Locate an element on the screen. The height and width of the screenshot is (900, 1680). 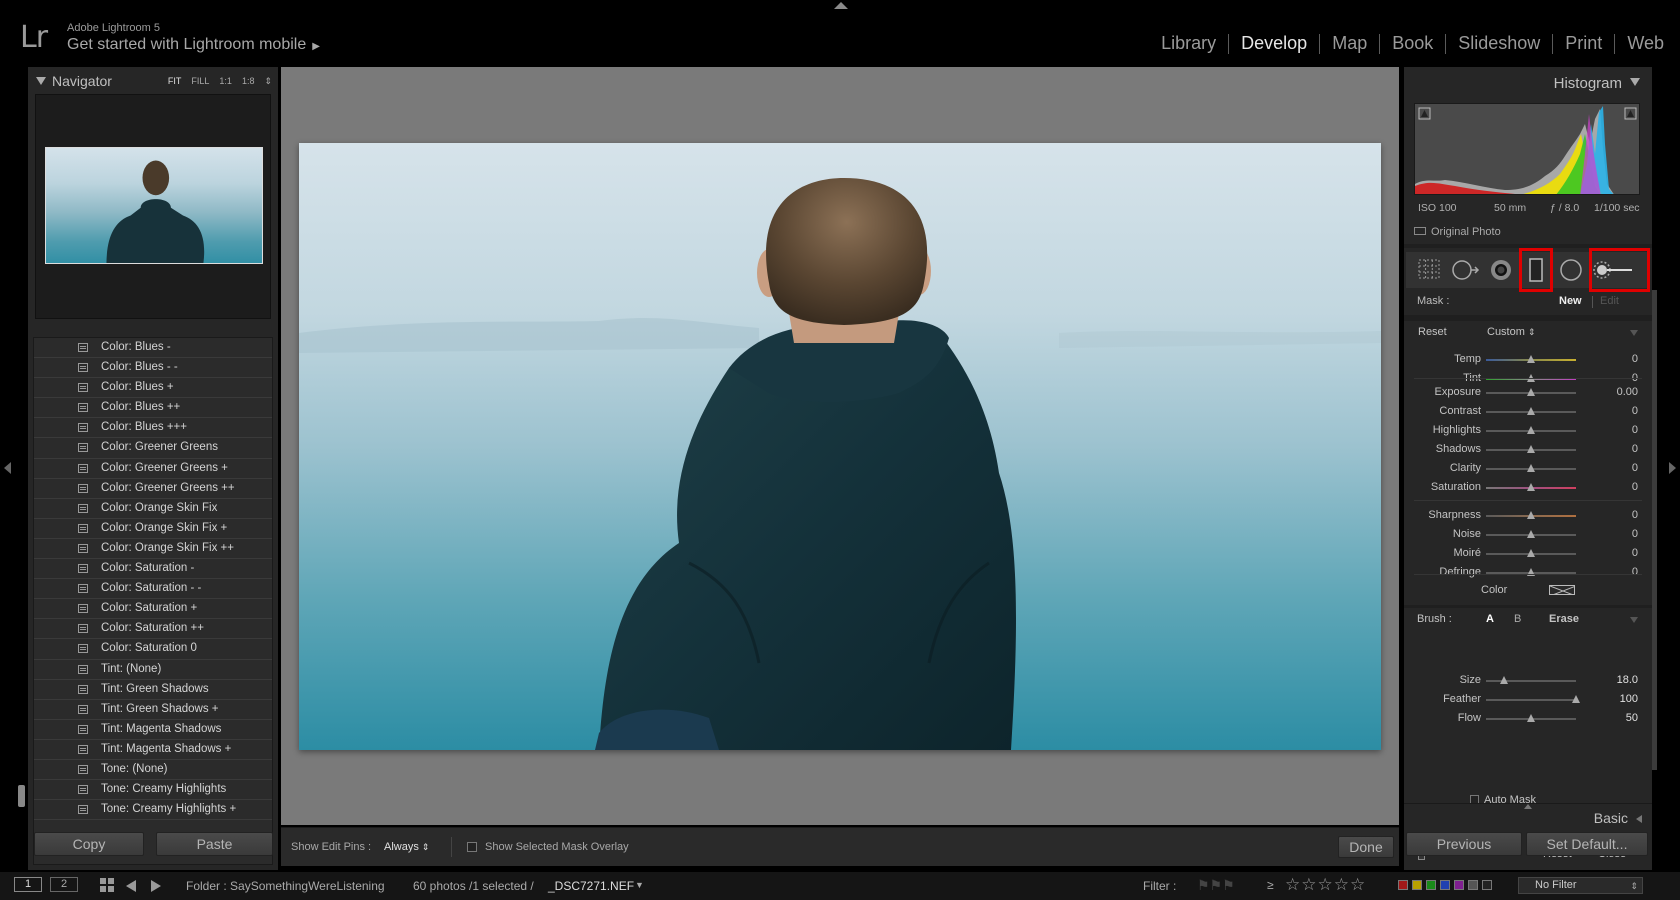
monitor-1-button: 1 is located at coordinates (28, 884).